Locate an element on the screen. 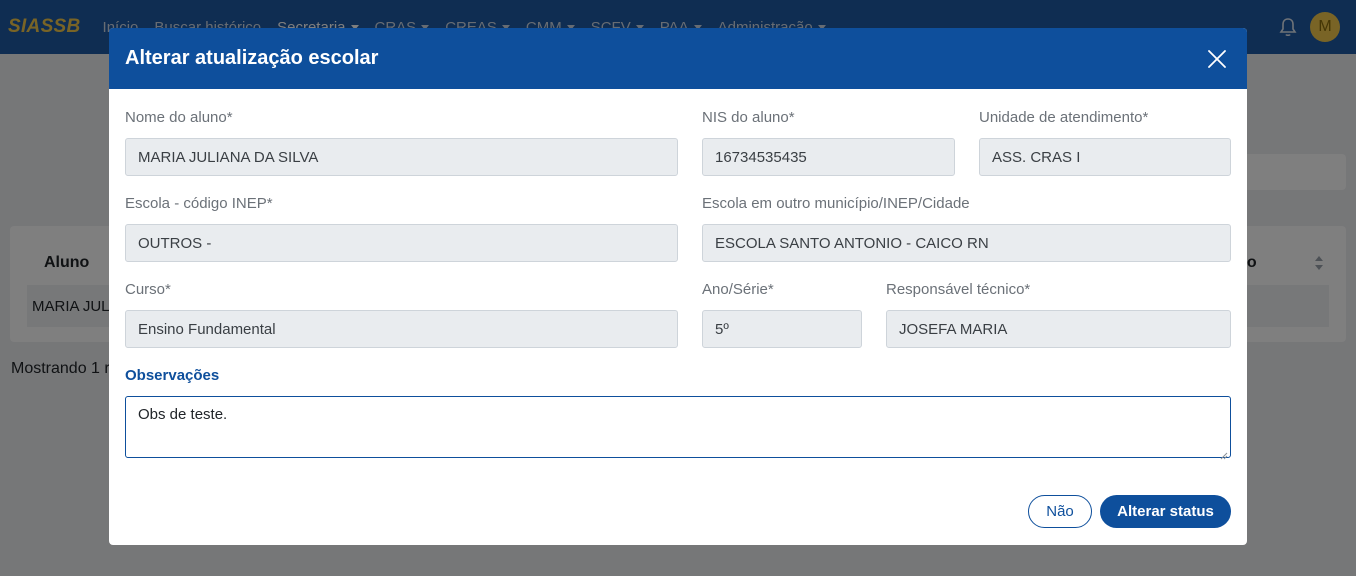 The width and height of the screenshot is (1356, 576). close-icon is located at coordinates (1217, 59).